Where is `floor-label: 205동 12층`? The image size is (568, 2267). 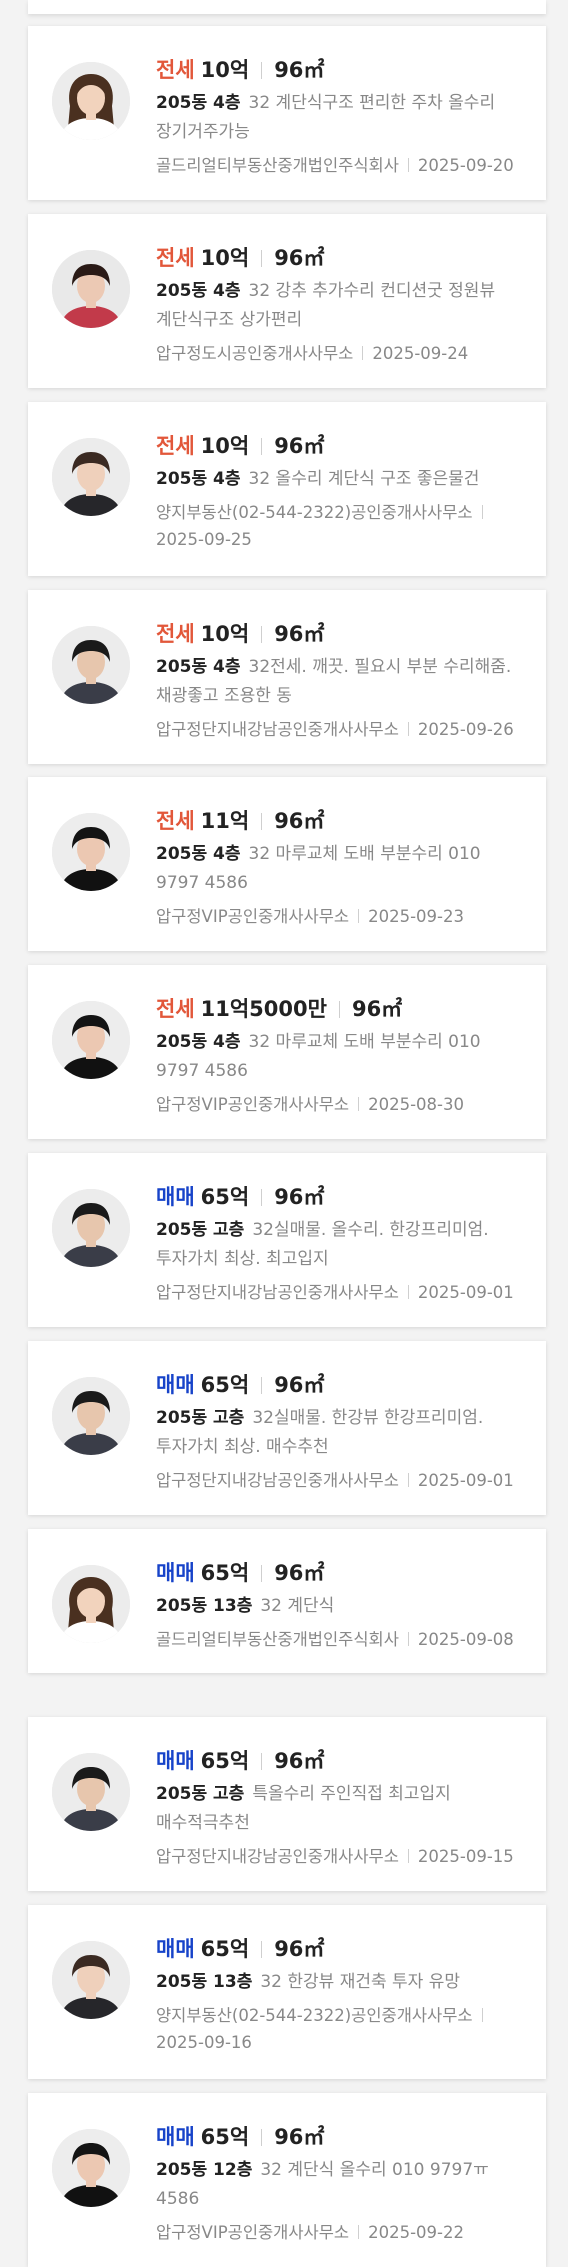
floor-label: 205동 12층 is located at coordinates (204, 2170).